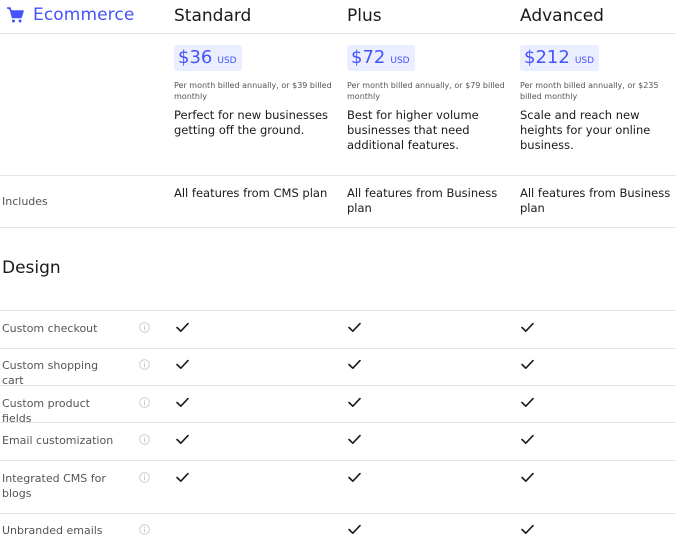 The image size is (676, 545). Describe the element at coordinates (195, 57) in the screenshot. I see `price-amount: $36` at that location.